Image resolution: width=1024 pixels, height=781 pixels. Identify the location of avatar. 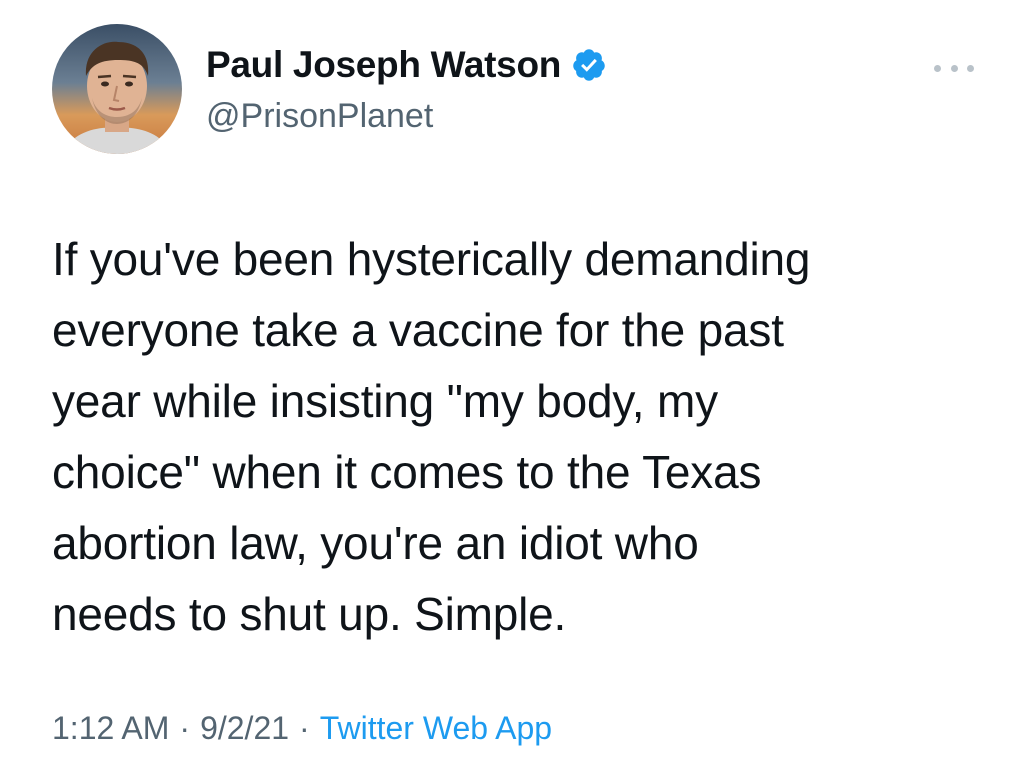
(117, 89).